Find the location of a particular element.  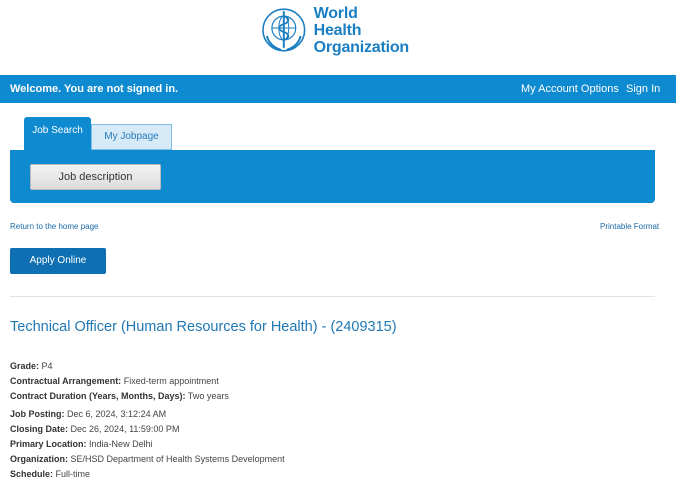

detail-value: P4 is located at coordinates (47, 366).